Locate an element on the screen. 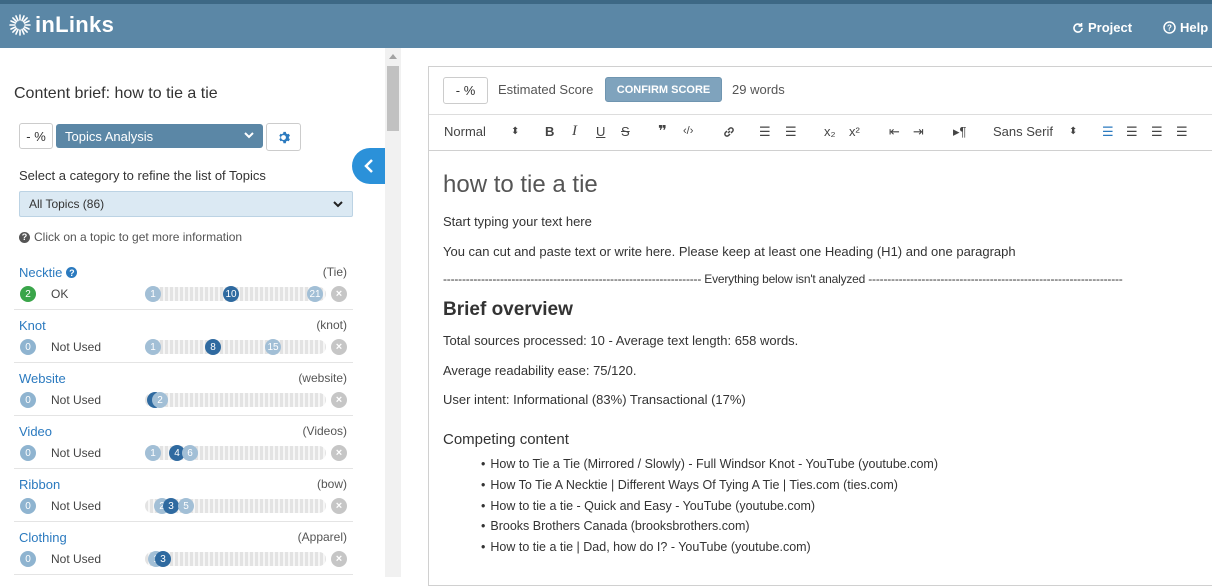 The width and height of the screenshot is (1212, 586). overview-heading: Brief overview is located at coordinates (508, 309).